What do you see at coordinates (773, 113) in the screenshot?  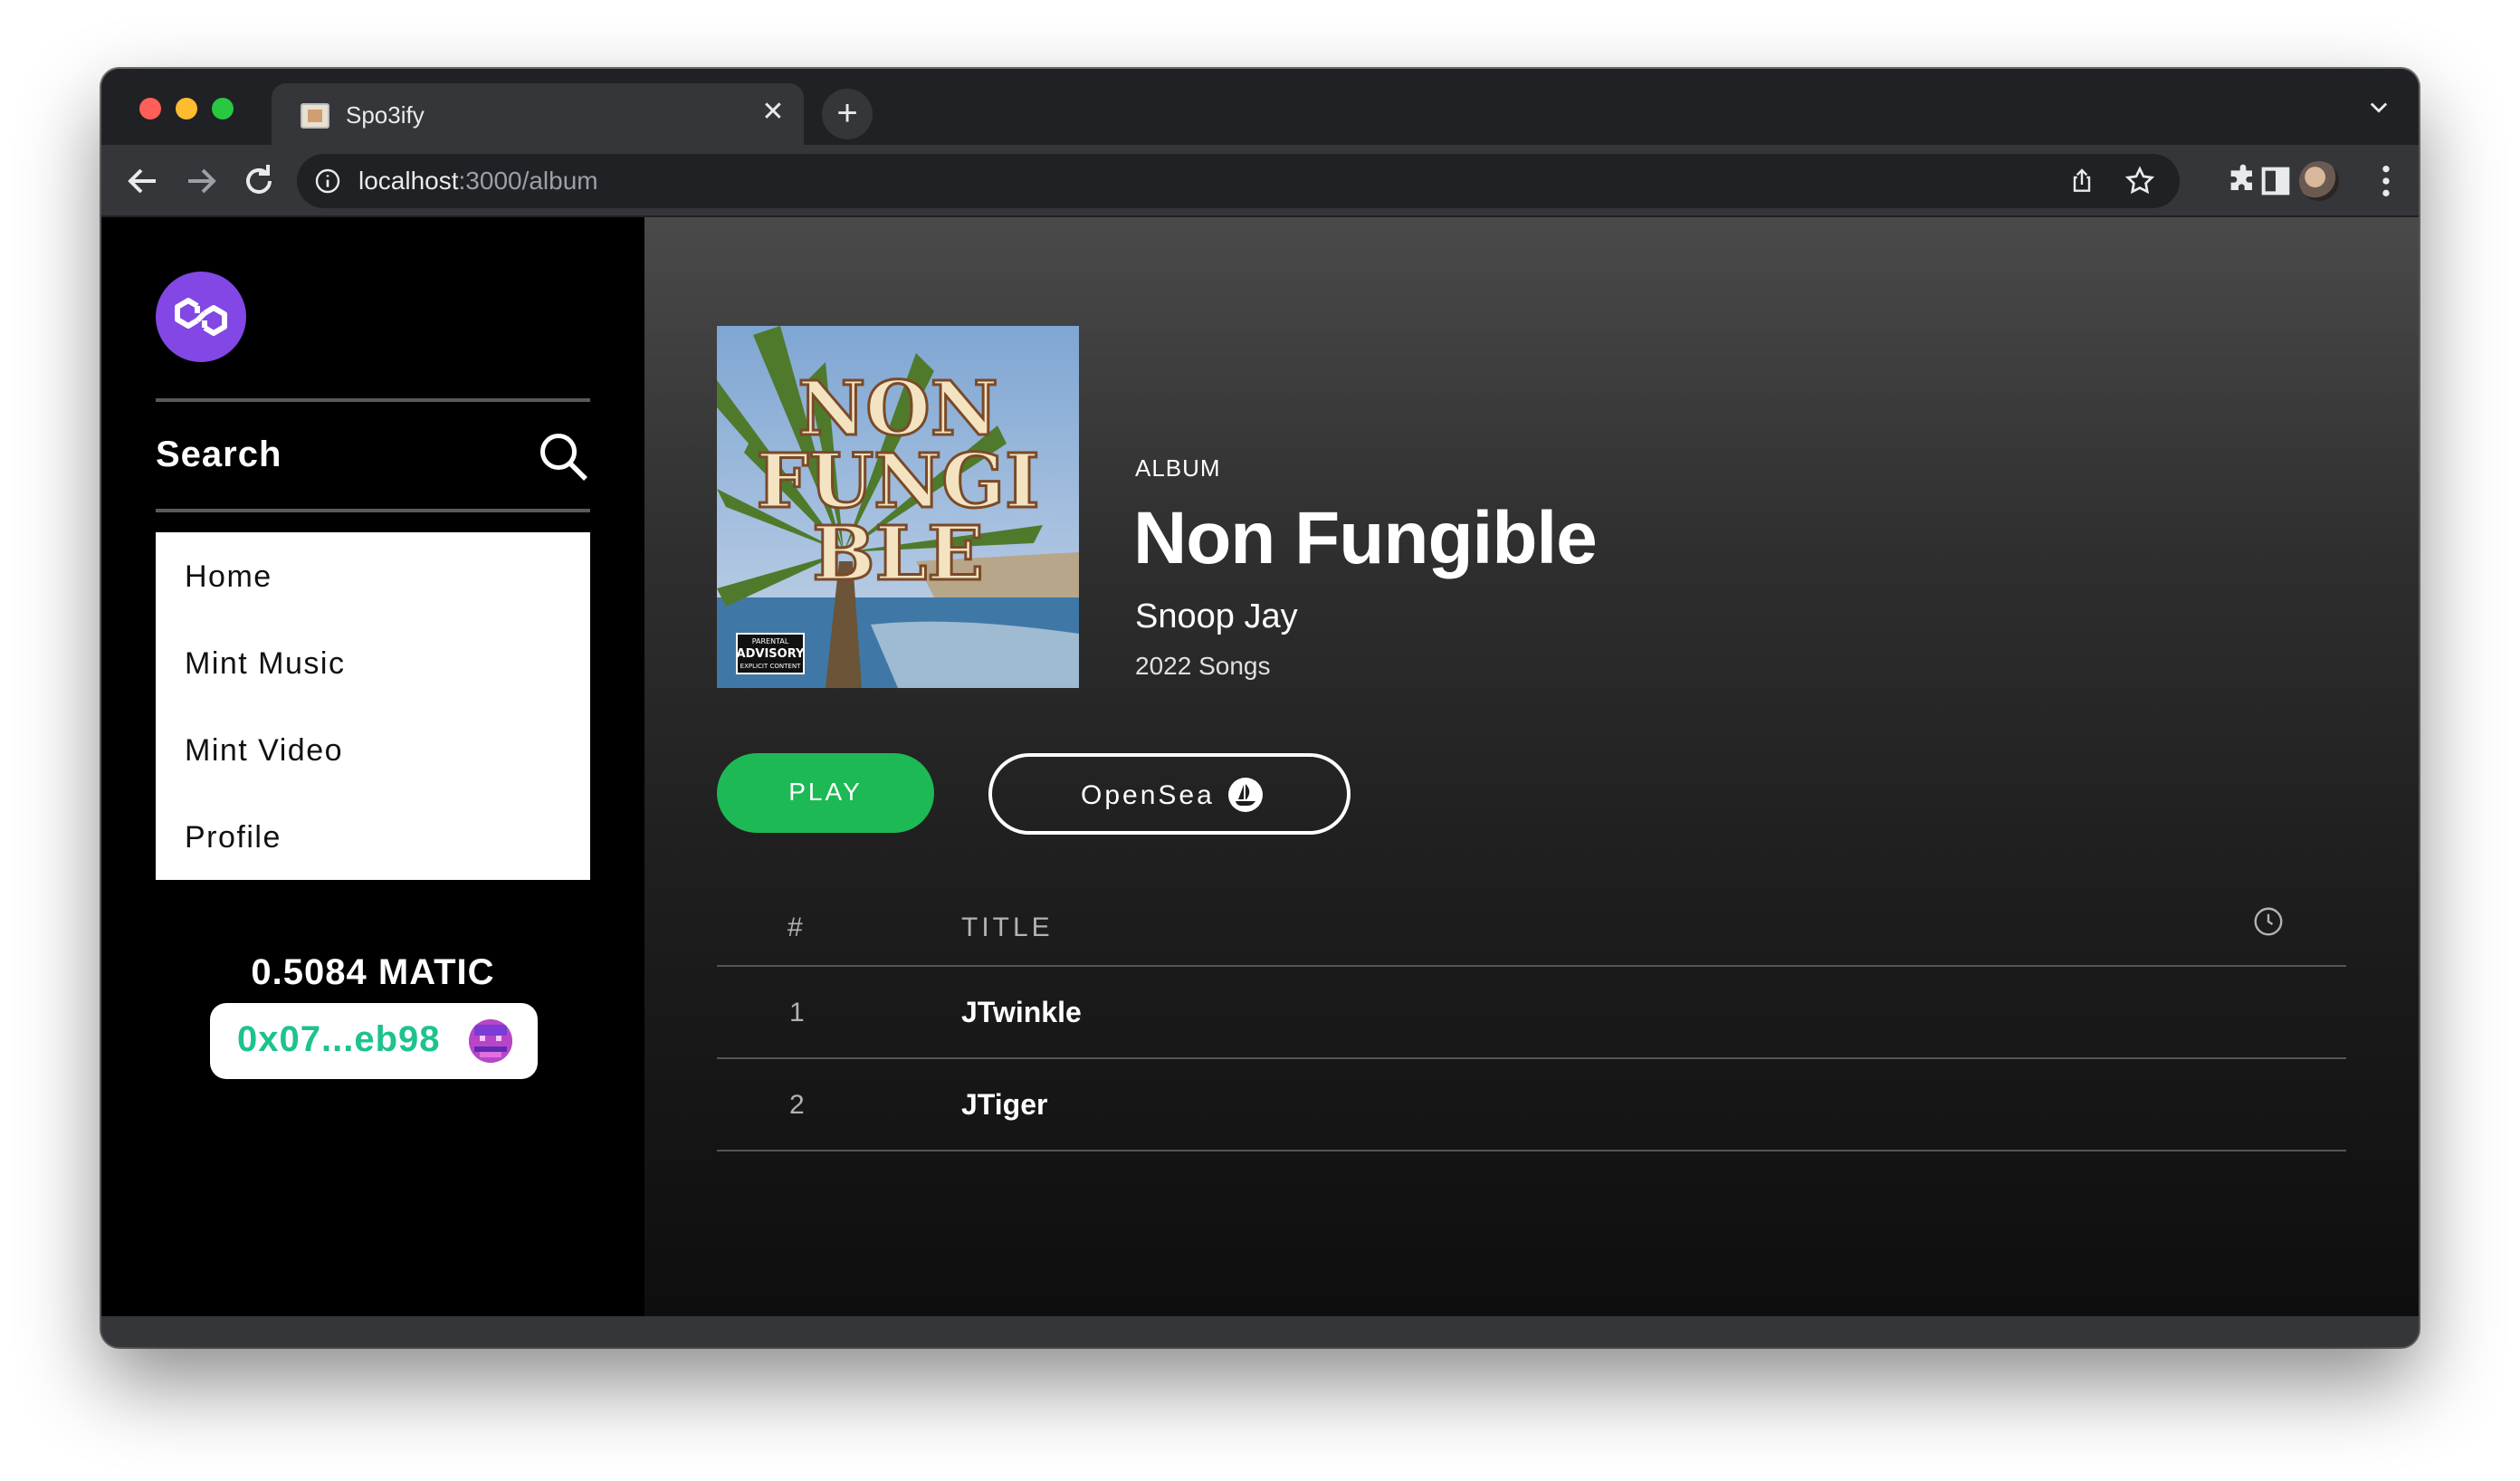 I see `close-tab-icon: ✕` at bounding box center [773, 113].